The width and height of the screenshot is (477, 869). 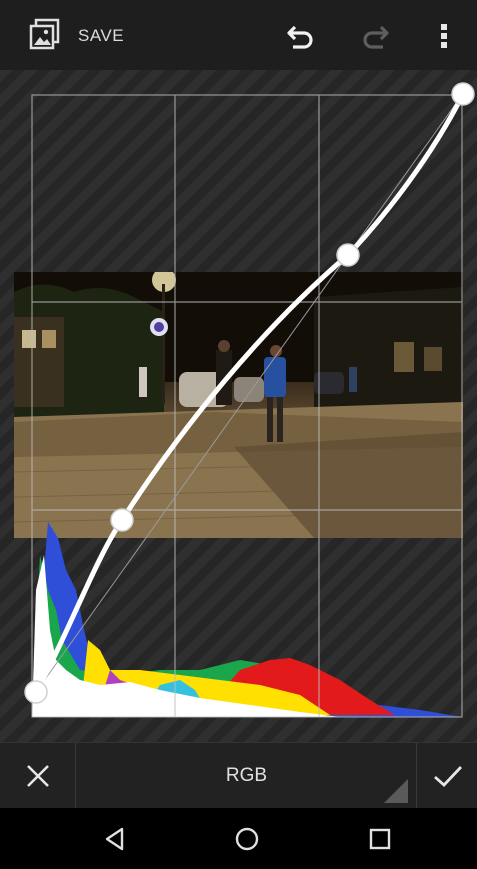 I want to click on system-nav-bar, so click(x=238, y=838).